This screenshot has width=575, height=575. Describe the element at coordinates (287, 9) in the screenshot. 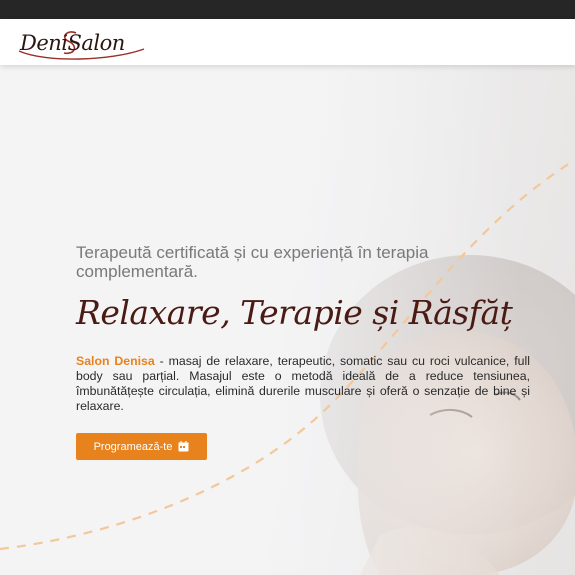

I see `browser-top-bar` at that location.